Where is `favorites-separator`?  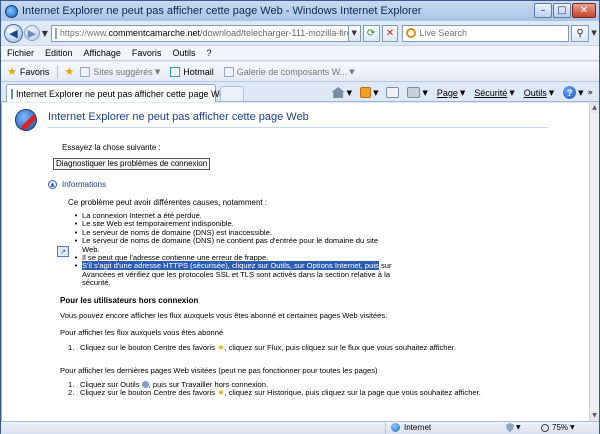 favorites-separator is located at coordinates (58, 71).